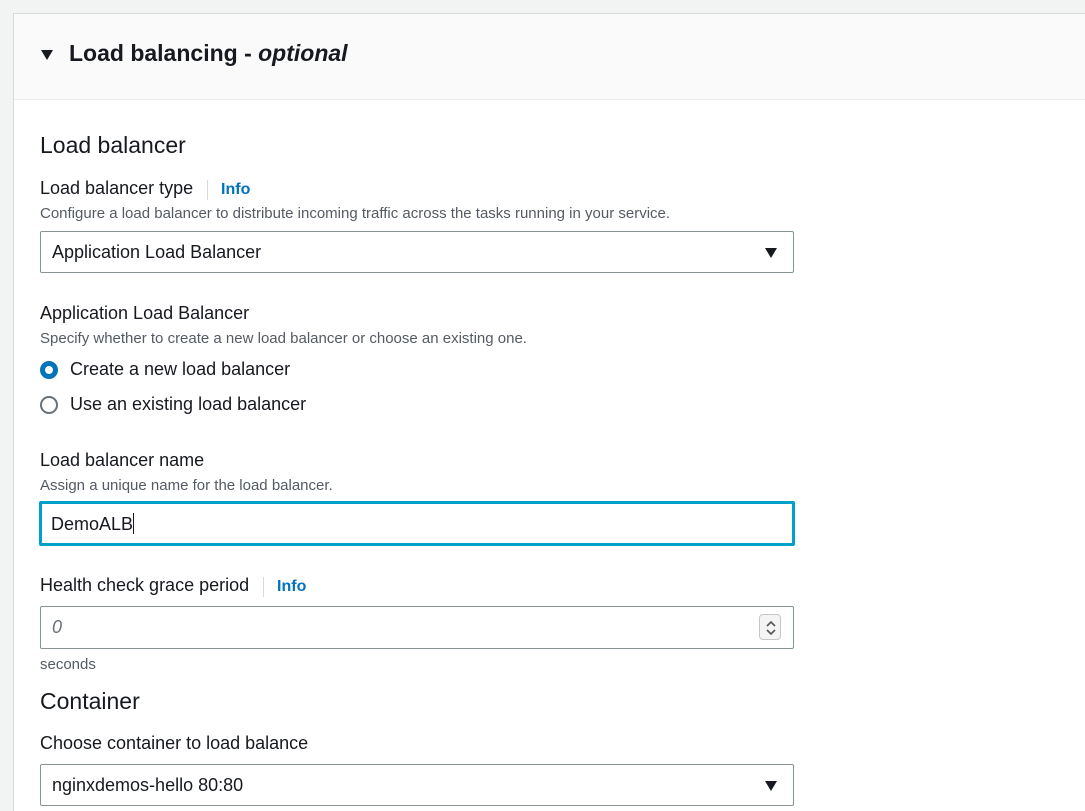 The width and height of the screenshot is (1085, 811). I want to click on lb-type-select-value: Application Load Balancer, so click(157, 252).